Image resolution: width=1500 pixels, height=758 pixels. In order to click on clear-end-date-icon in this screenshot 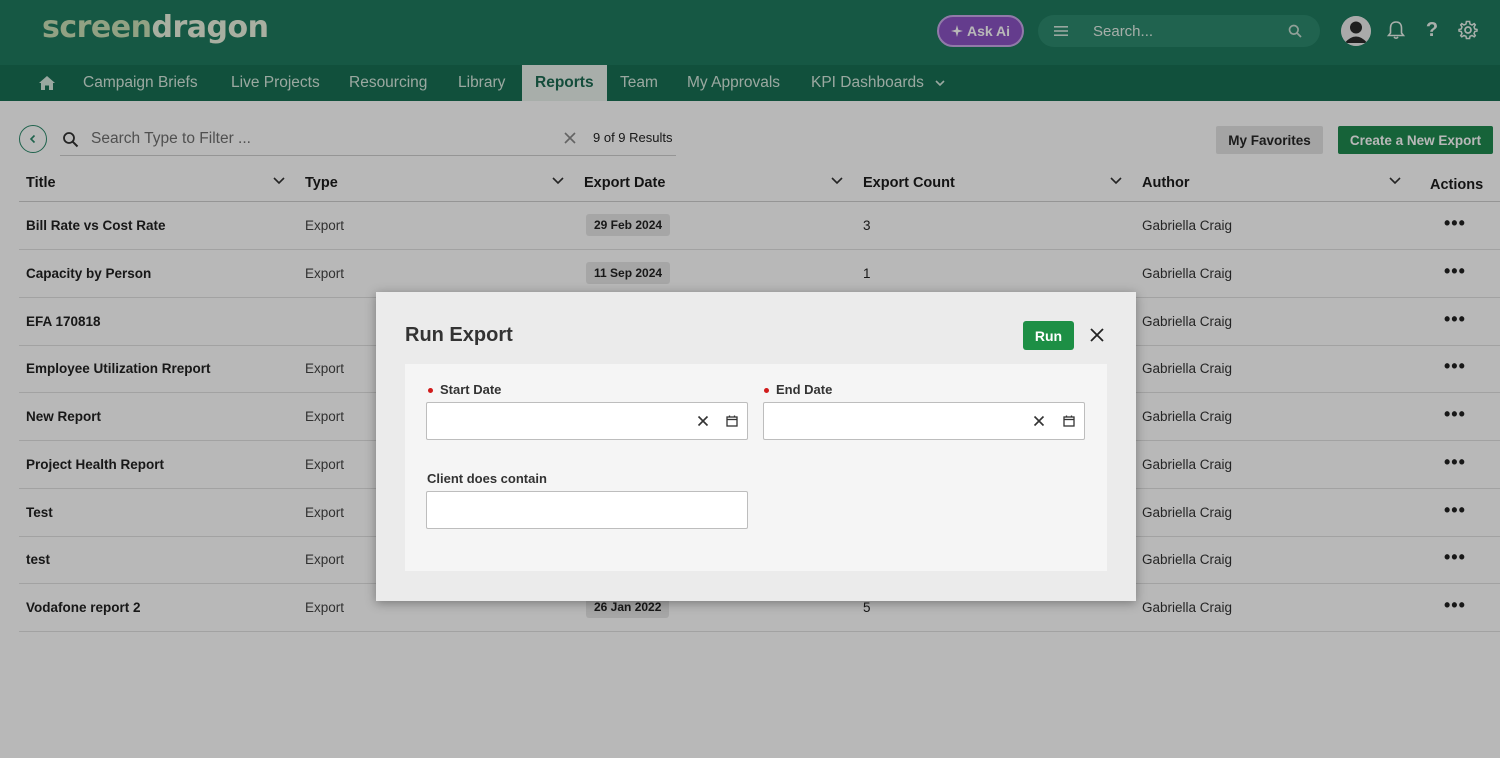, I will do `click(1039, 421)`.